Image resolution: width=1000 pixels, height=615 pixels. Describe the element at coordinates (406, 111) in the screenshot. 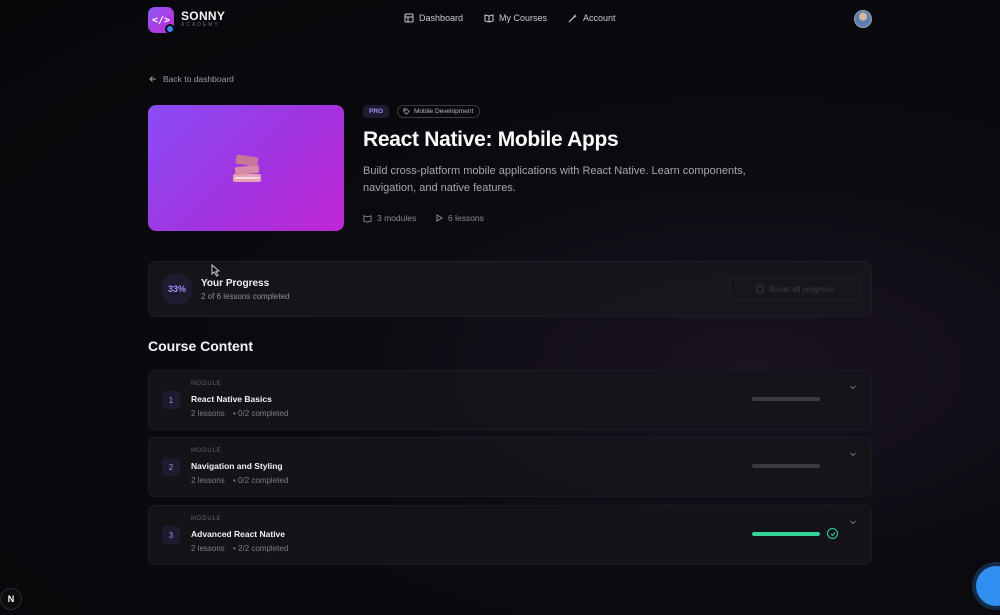

I see `tag-icon` at that location.